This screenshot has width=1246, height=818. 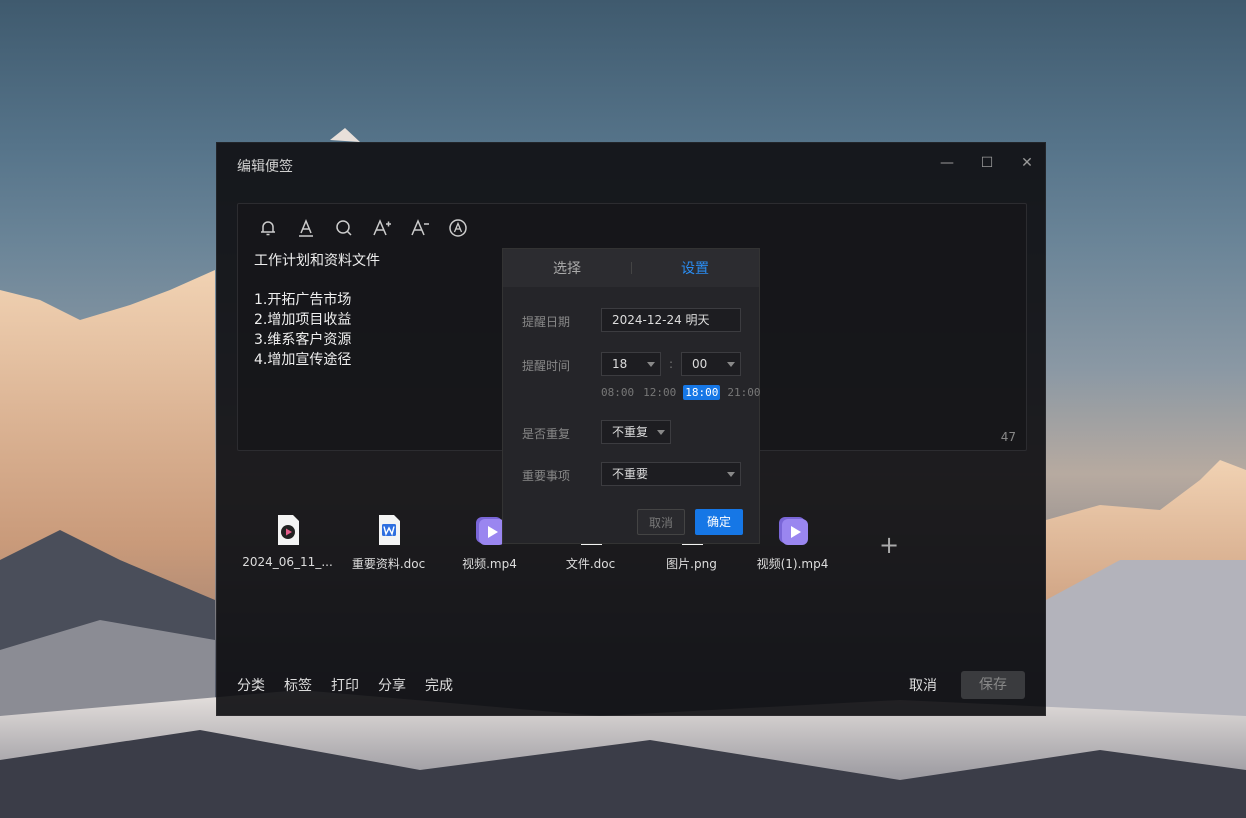 I want to click on quick-time-1200: 12:00, so click(x=659, y=392).